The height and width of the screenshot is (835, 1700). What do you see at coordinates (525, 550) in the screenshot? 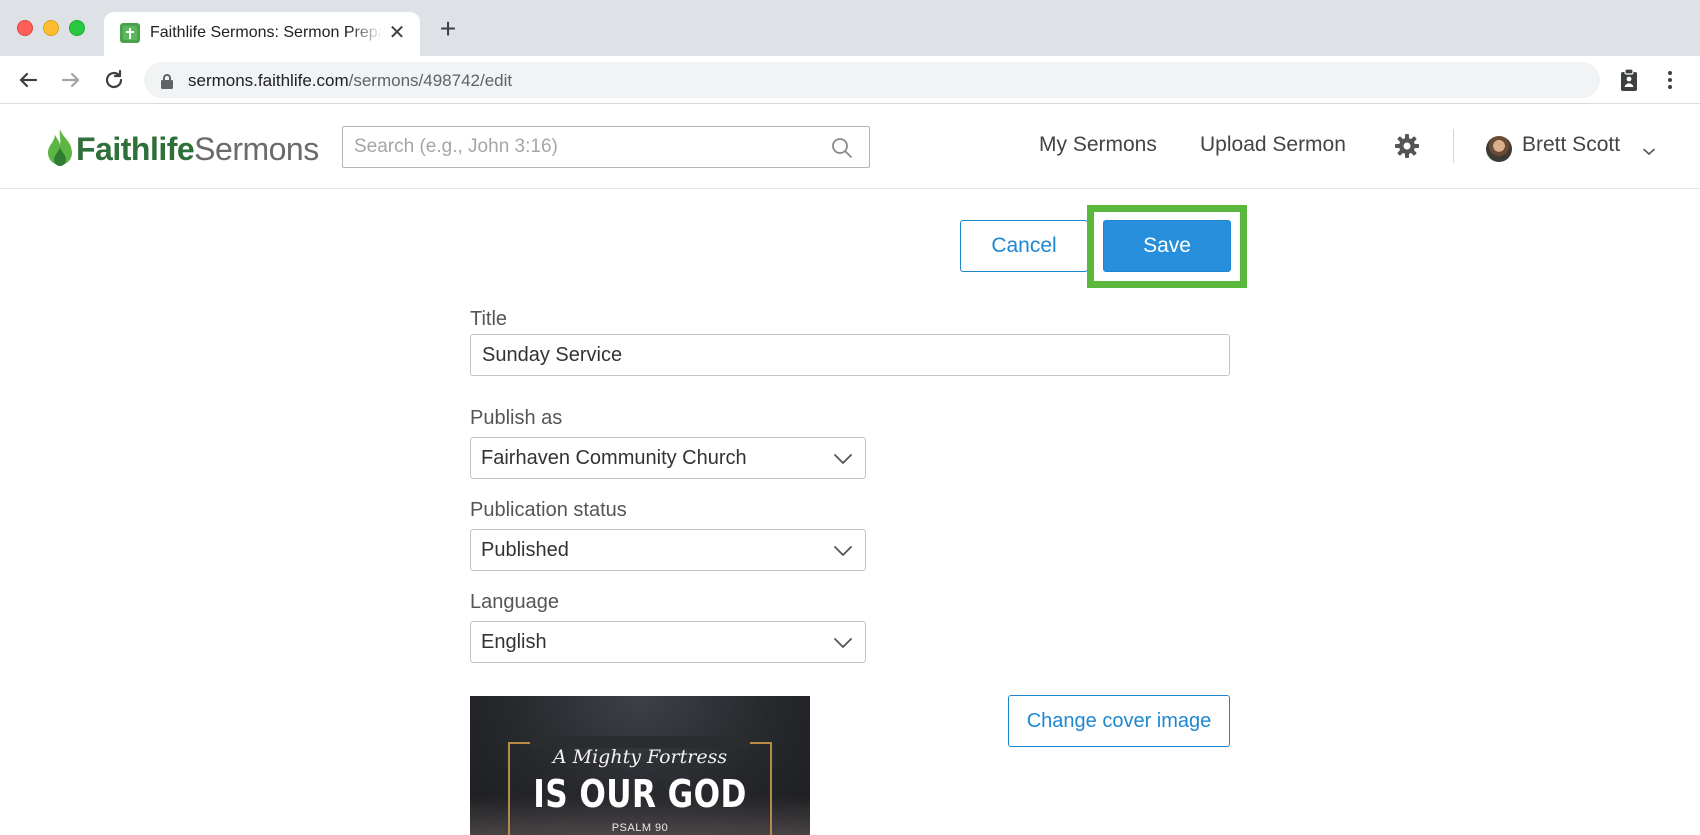
I see `publication-status-value: Published` at bounding box center [525, 550].